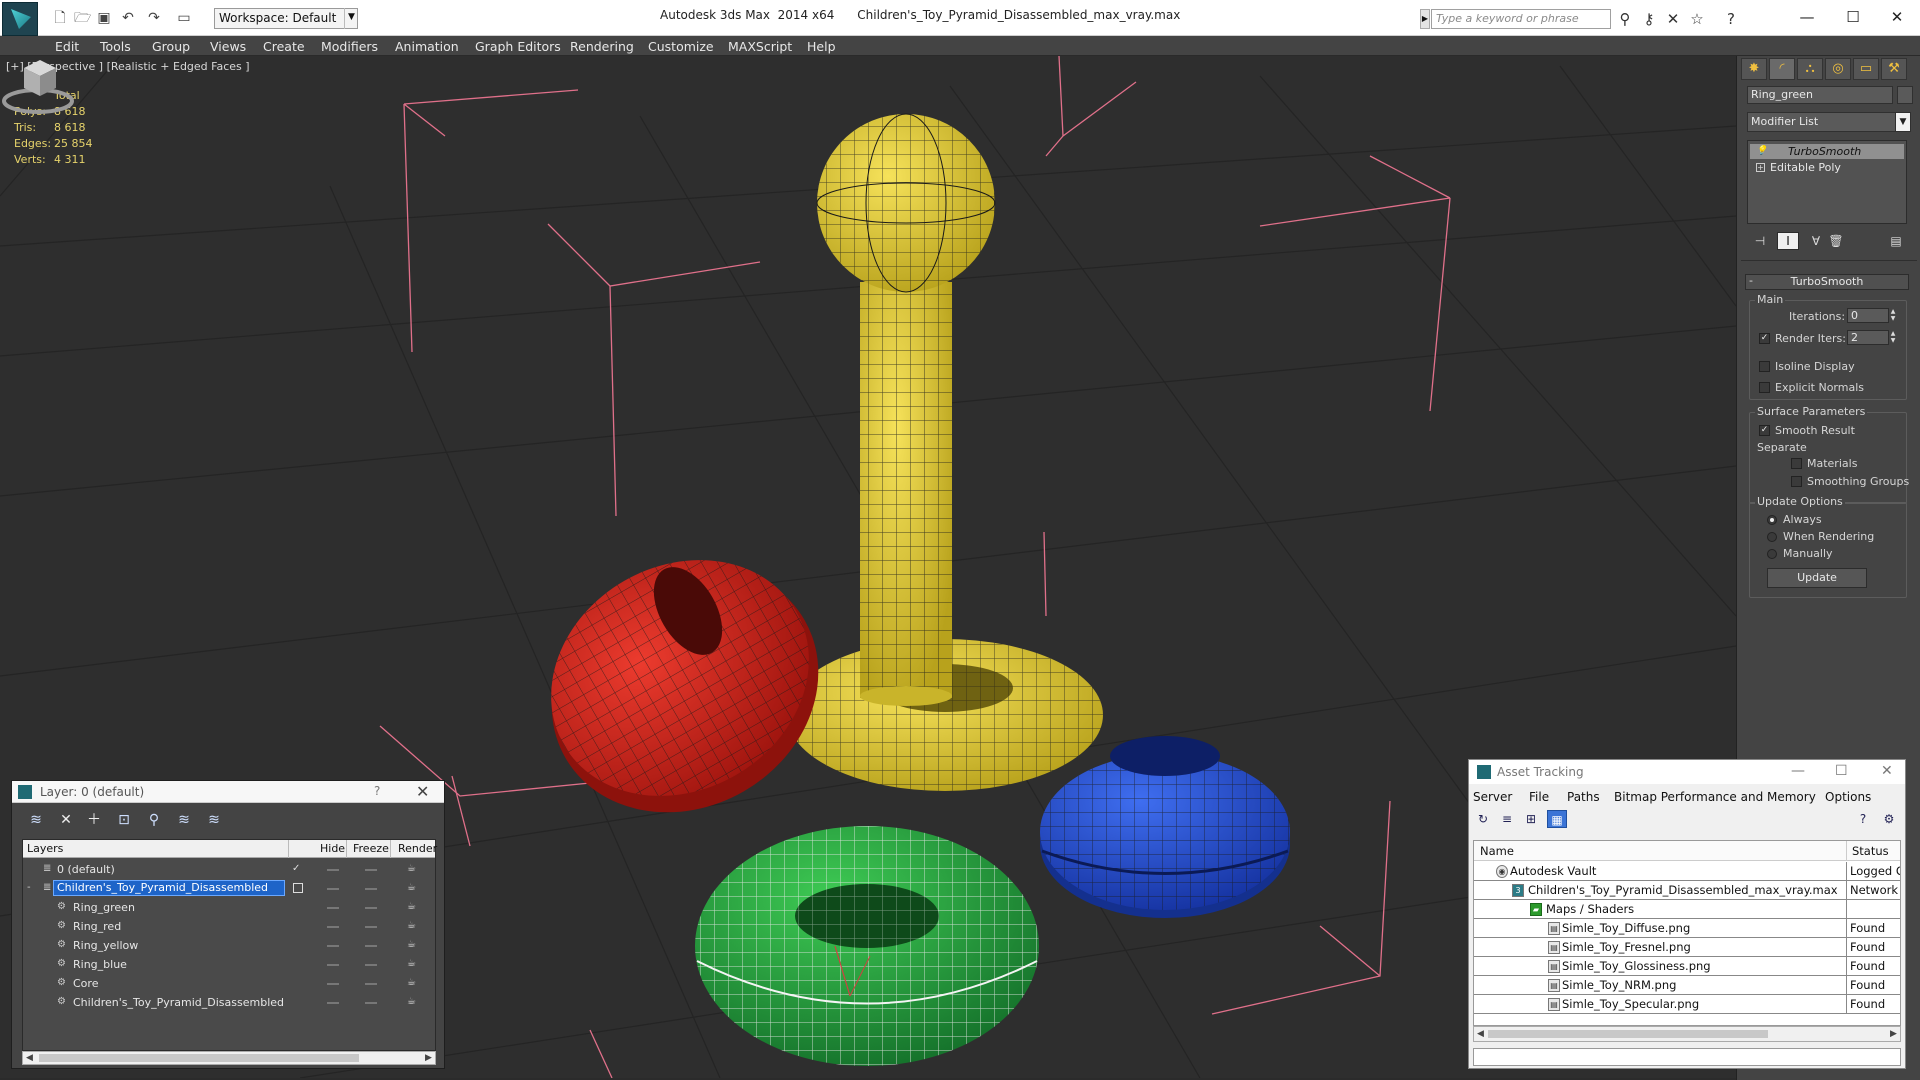 The image size is (1920, 1080). What do you see at coordinates (1754, 69) in the screenshot?
I see `create-tab-icon: ✸` at bounding box center [1754, 69].